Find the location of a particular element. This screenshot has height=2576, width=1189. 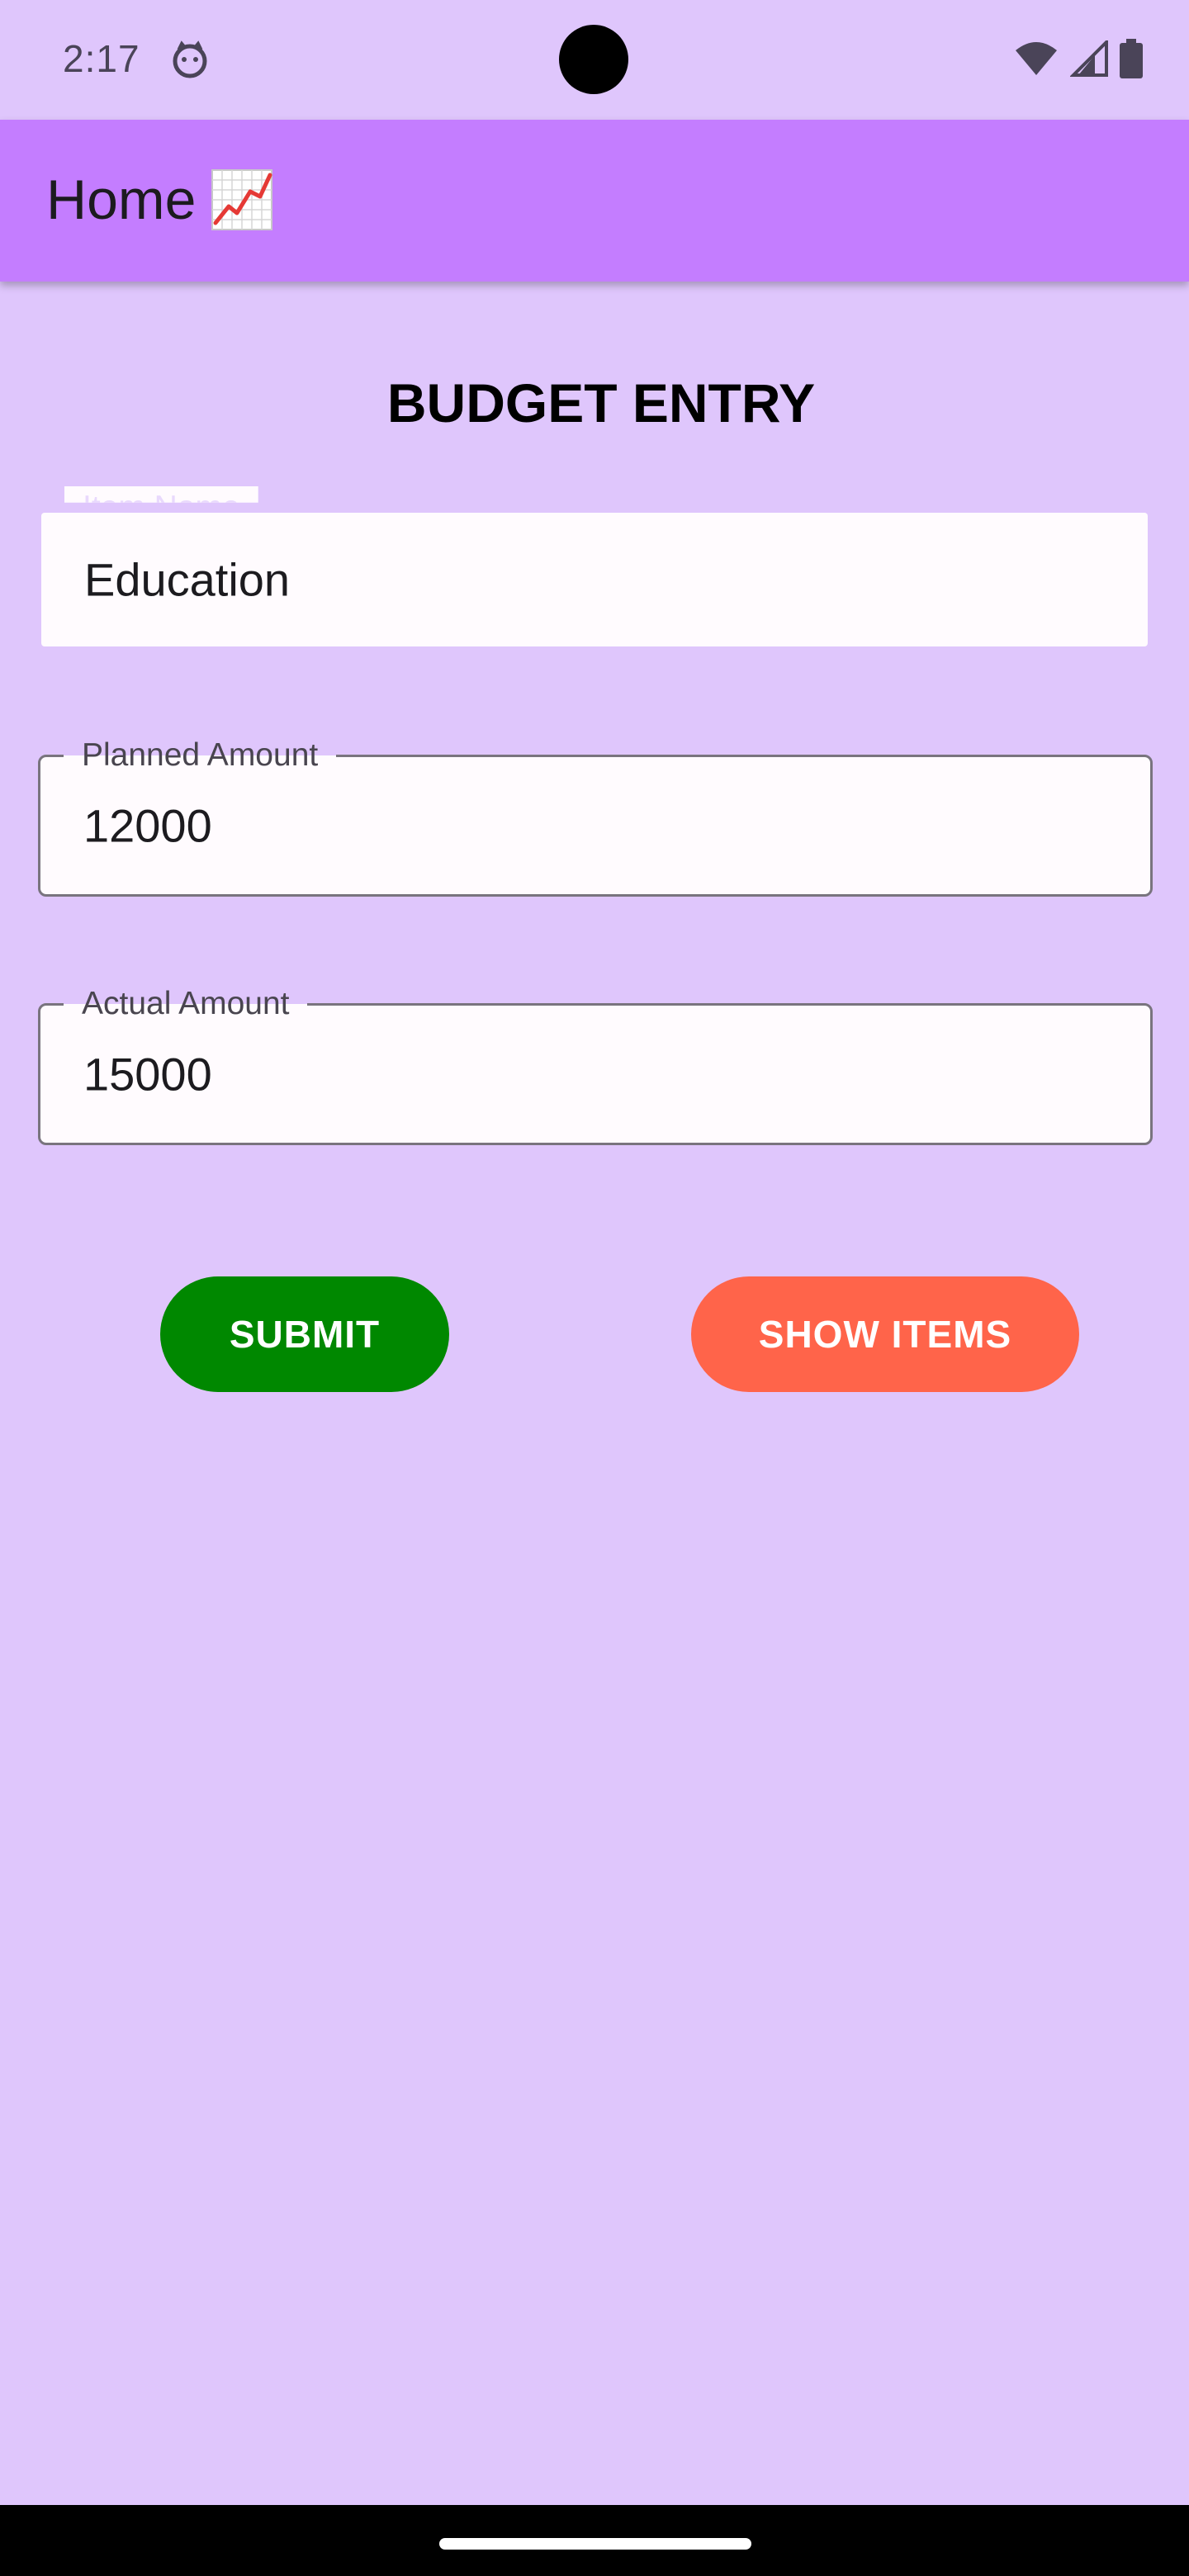

app-bar: Home is located at coordinates (594, 201).